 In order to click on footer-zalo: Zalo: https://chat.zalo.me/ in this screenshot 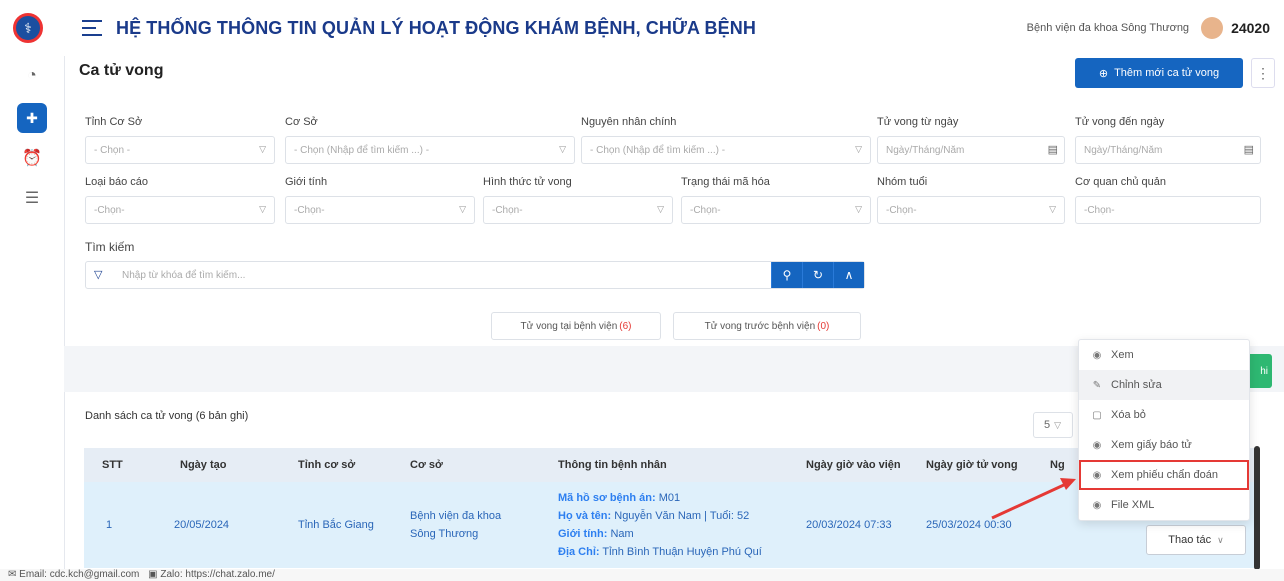, I will do `click(217, 574)`.